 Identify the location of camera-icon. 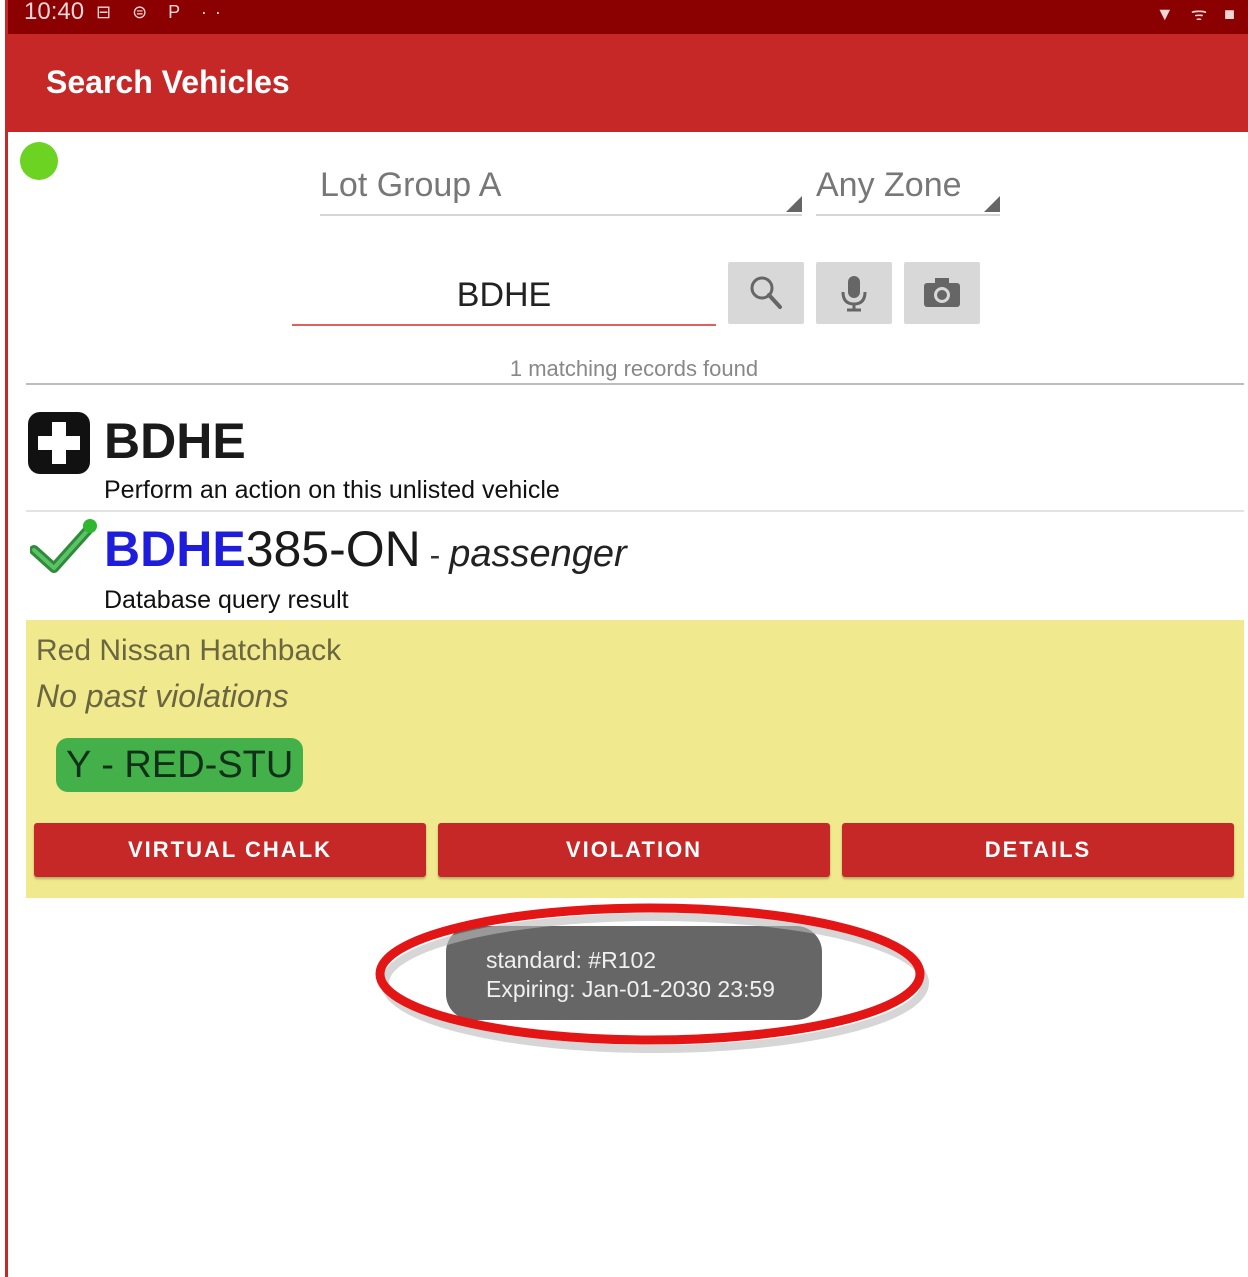
(942, 292).